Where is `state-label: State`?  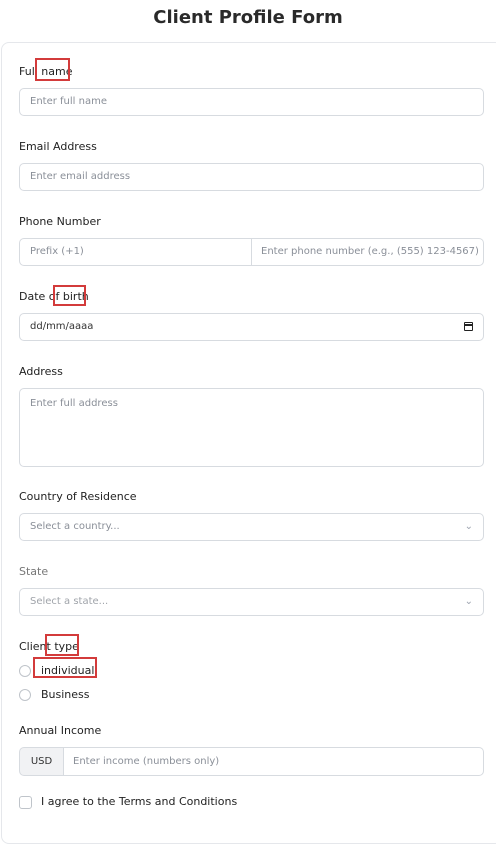
state-label: State is located at coordinates (34, 571).